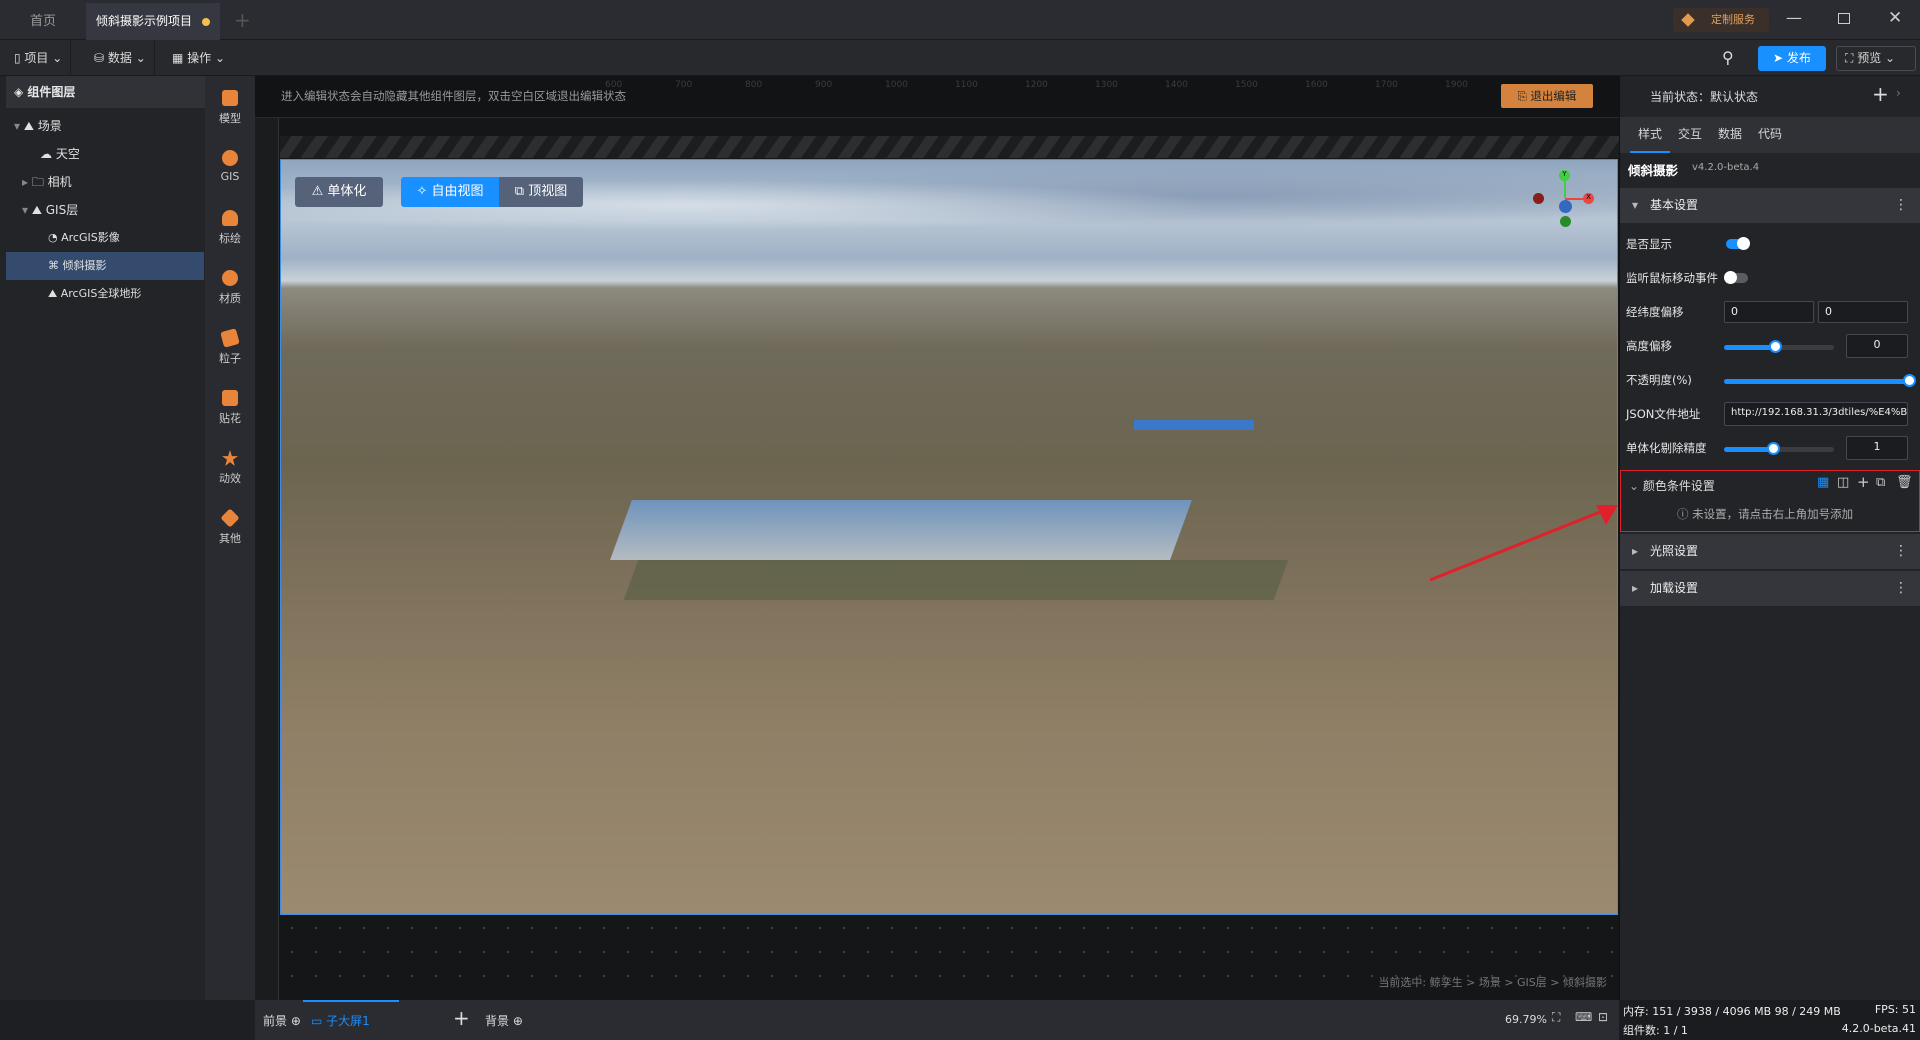 The image size is (1920, 1040). Describe the element at coordinates (1844, 18) in the screenshot. I see `restore-icon` at that location.